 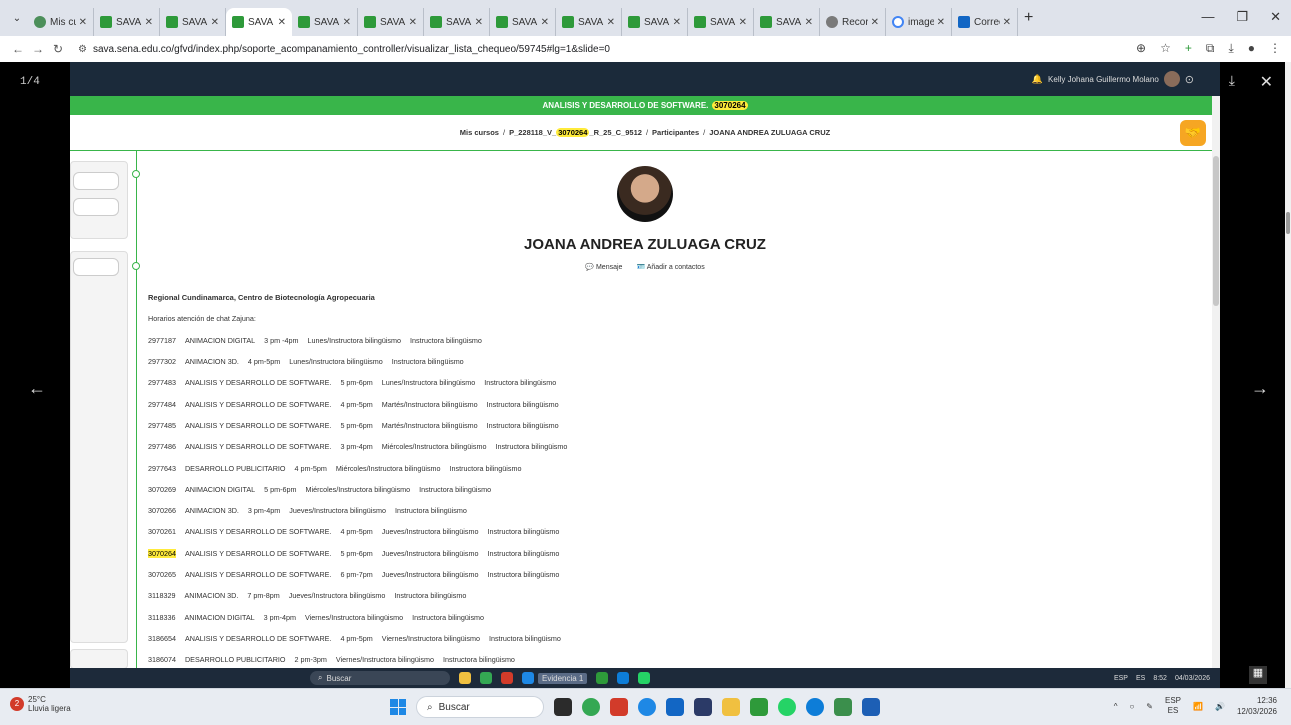 I want to click on schedule-time: 2 pm-3pm, so click(x=310, y=660).